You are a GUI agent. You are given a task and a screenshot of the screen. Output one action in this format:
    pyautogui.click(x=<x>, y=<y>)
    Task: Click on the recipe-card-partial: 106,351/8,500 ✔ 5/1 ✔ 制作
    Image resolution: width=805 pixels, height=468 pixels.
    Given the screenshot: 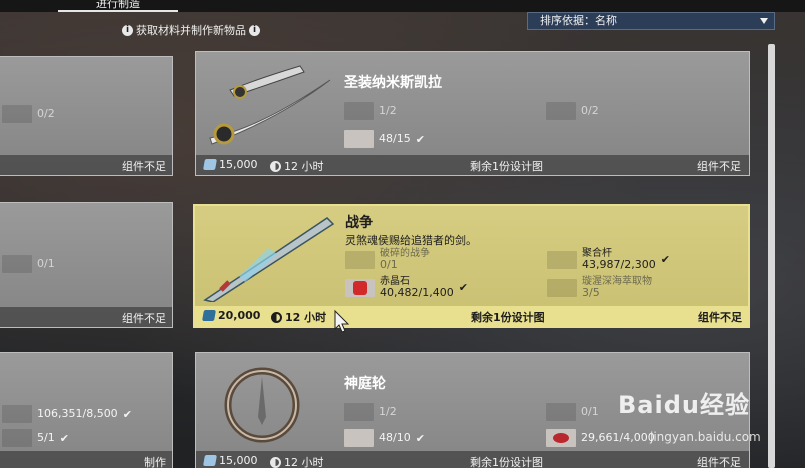 What is the action you would take?
    pyautogui.click(x=86, y=410)
    